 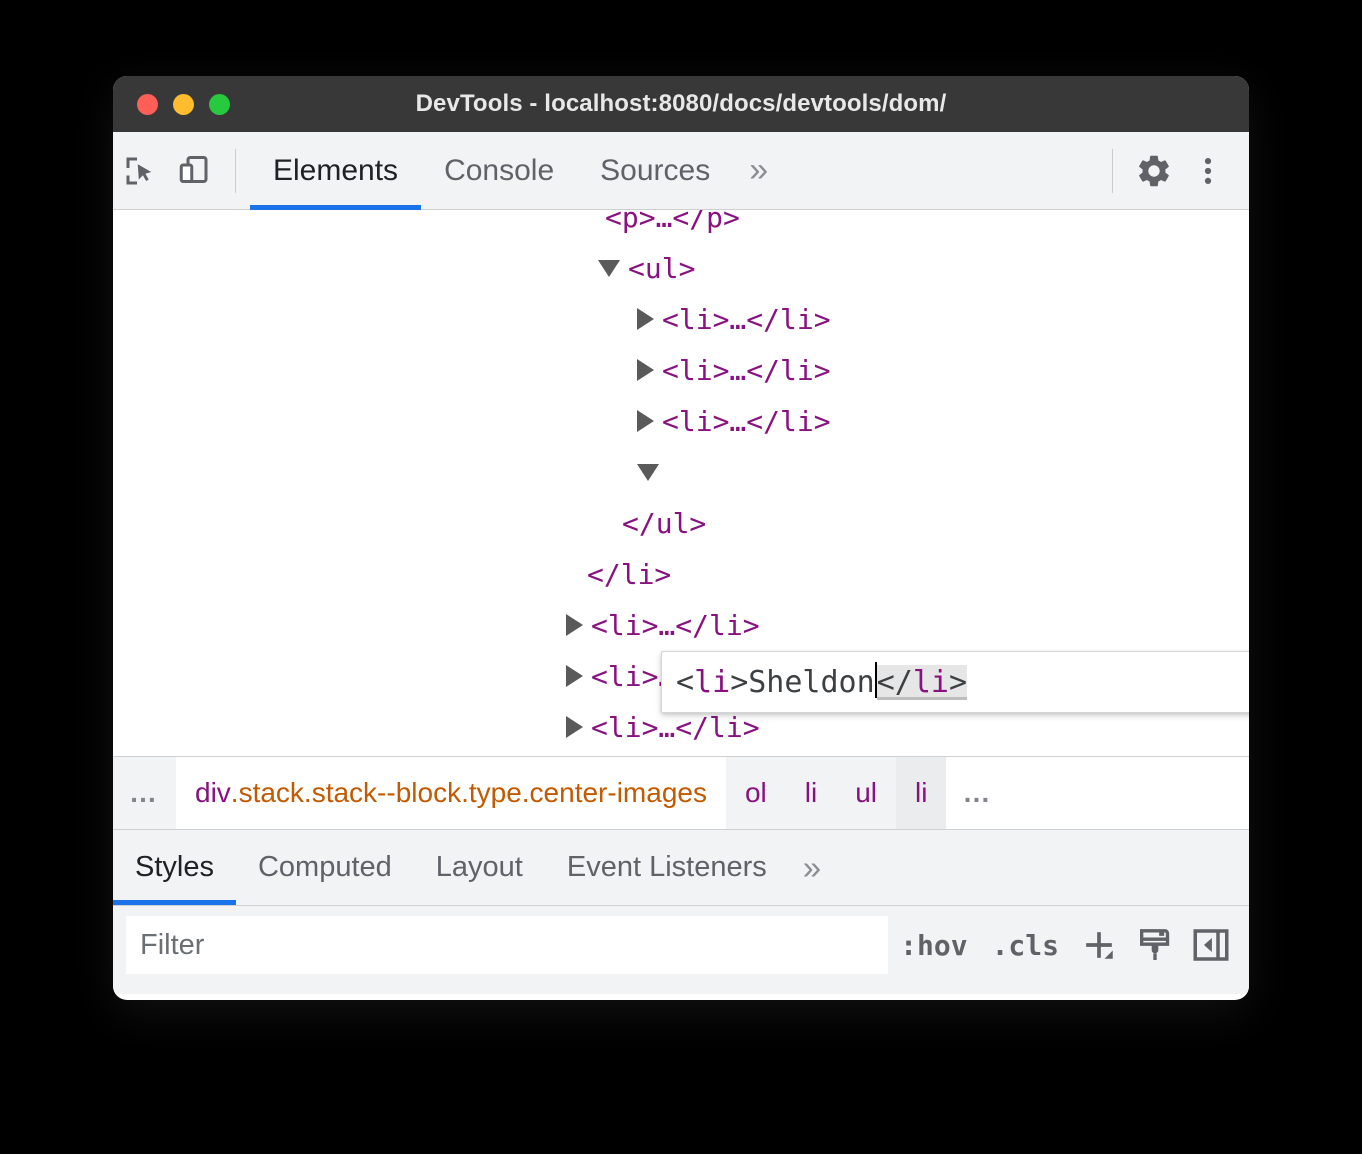 I want to click on toolbar-right-group, so click(x=1173, y=171).